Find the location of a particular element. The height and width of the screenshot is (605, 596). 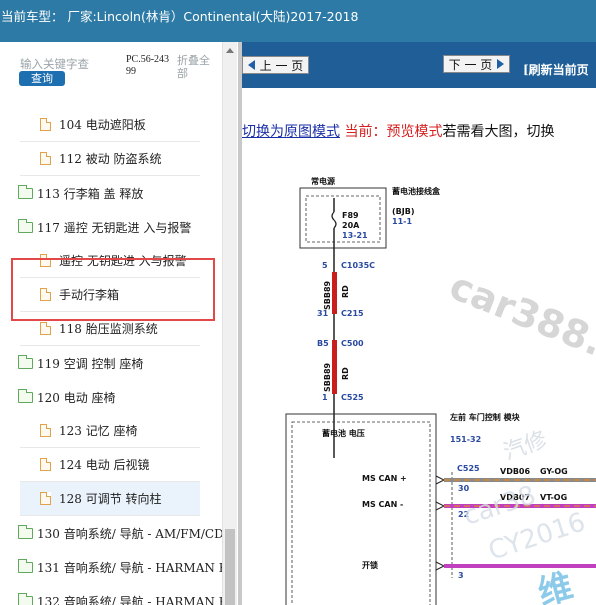

watermark-text: 汽修 is located at coordinates (526, 446).